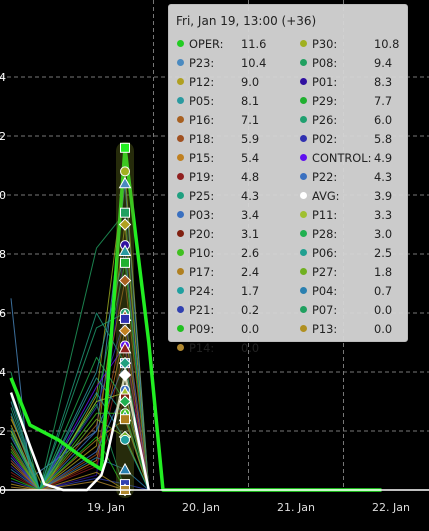 This screenshot has height=531, width=429. What do you see at coordinates (250, 158) in the screenshot?
I see `tooltip-series-value: 5.4` at bounding box center [250, 158].